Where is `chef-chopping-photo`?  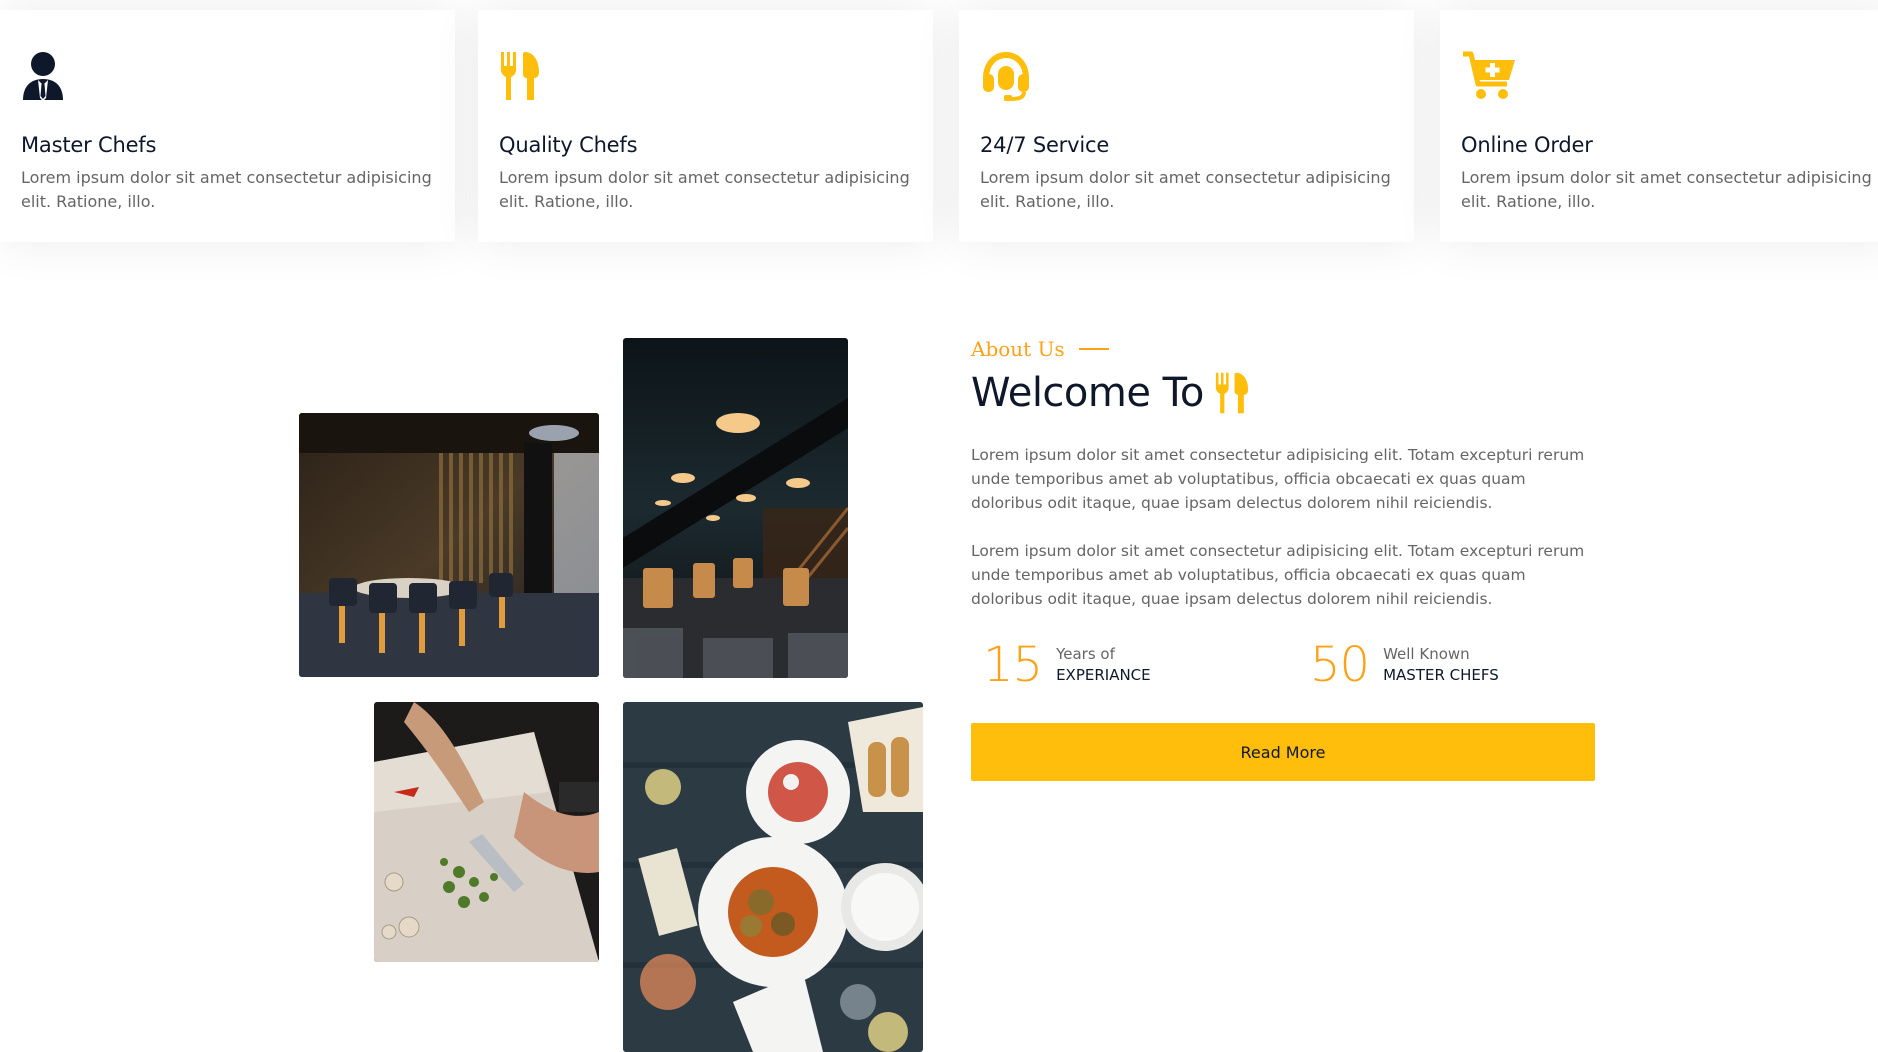 chef-chopping-photo is located at coordinates (486, 832).